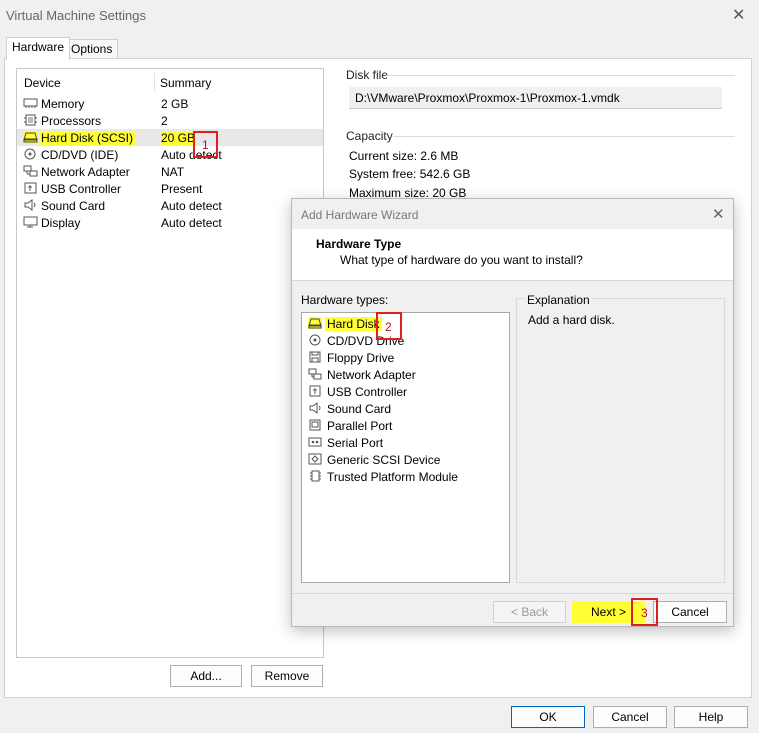 Image resolution: width=759 pixels, height=733 pixels. What do you see at coordinates (71, 121) in the screenshot?
I see `device-name: Processors` at bounding box center [71, 121].